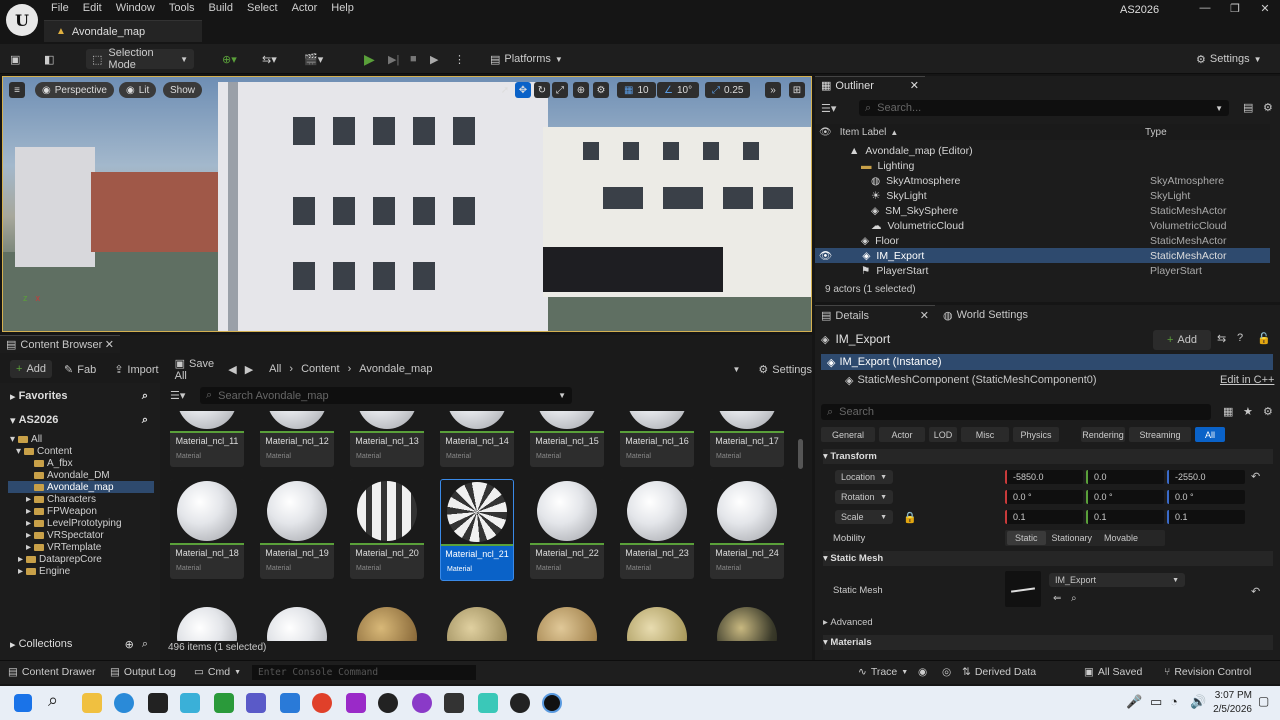 The image size is (1280, 720). Describe the element at coordinates (1182, 340) in the screenshot. I see `add-component-button: + Add` at that location.